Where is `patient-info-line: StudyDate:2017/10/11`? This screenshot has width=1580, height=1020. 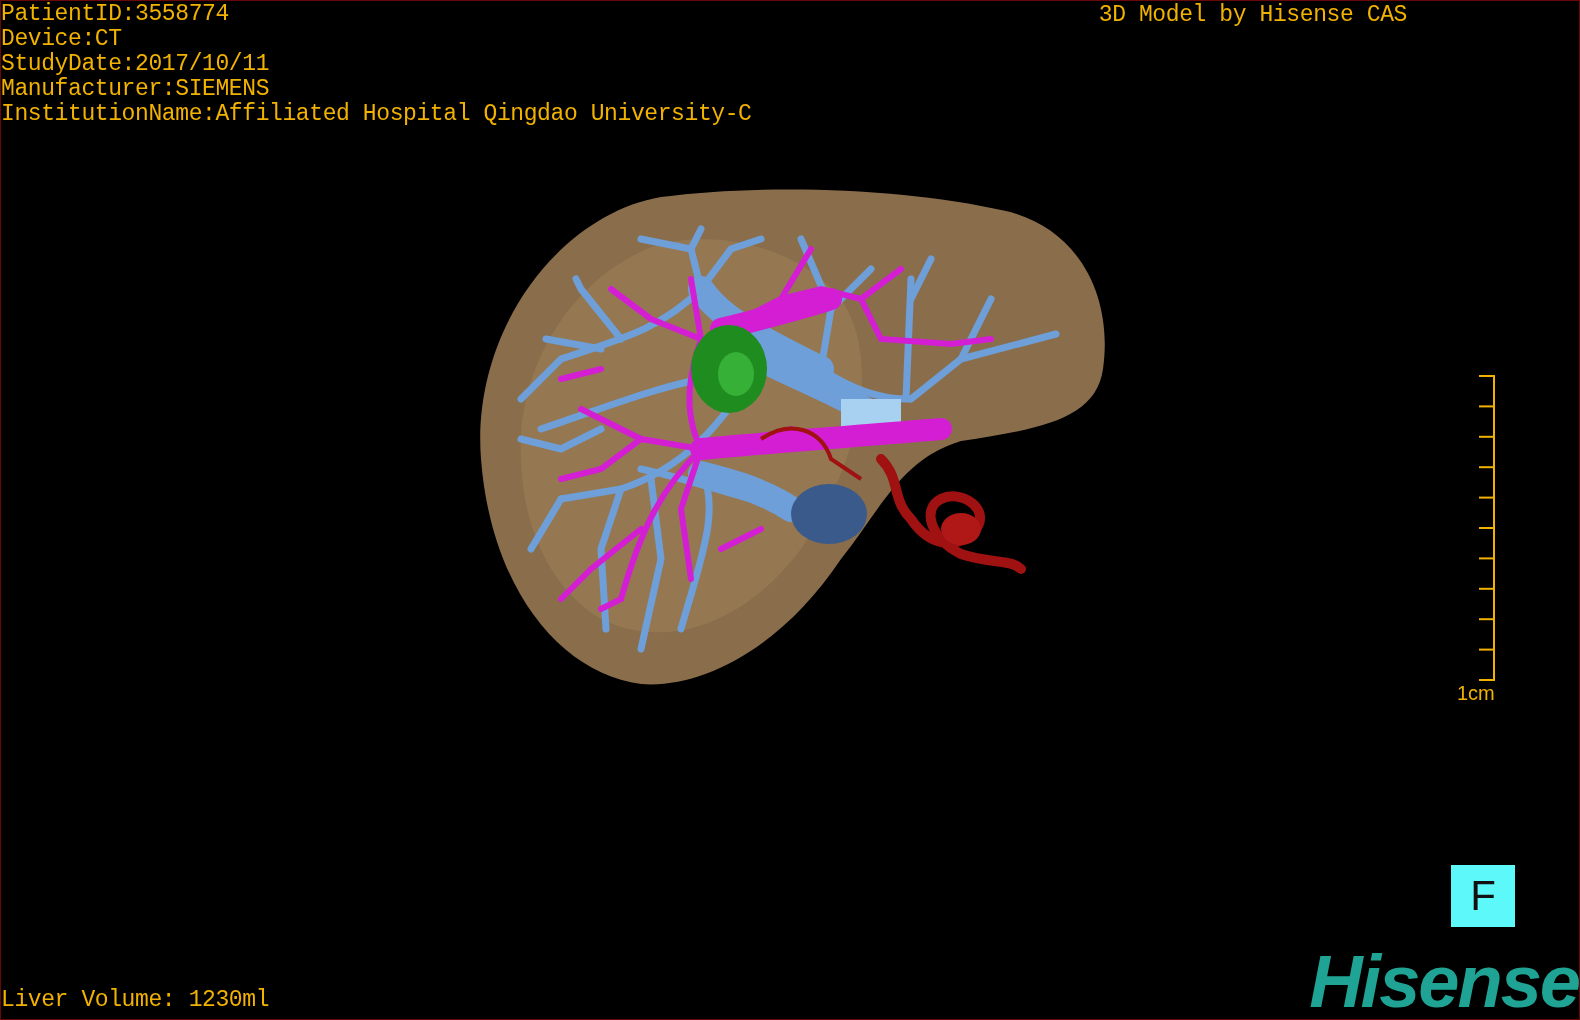 patient-info-line: StudyDate:2017/10/11 is located at coordinates (136, 64).